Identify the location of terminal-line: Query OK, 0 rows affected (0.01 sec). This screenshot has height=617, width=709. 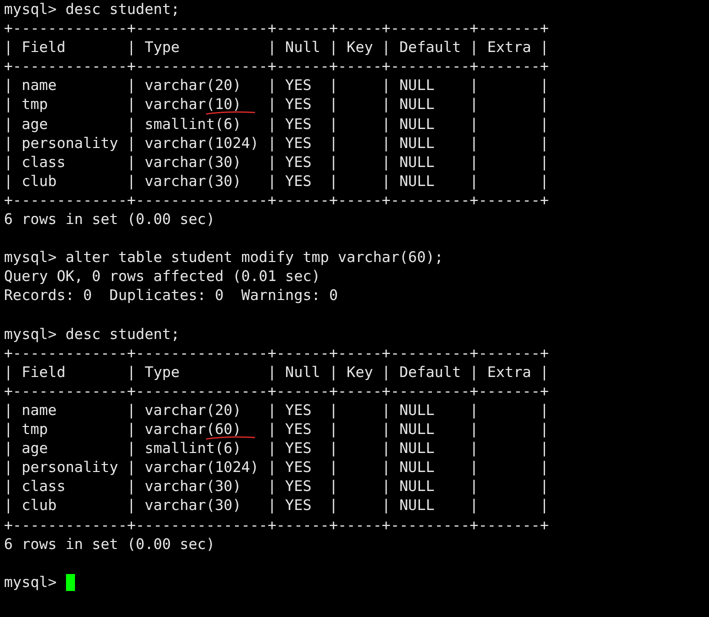
(162, 276).